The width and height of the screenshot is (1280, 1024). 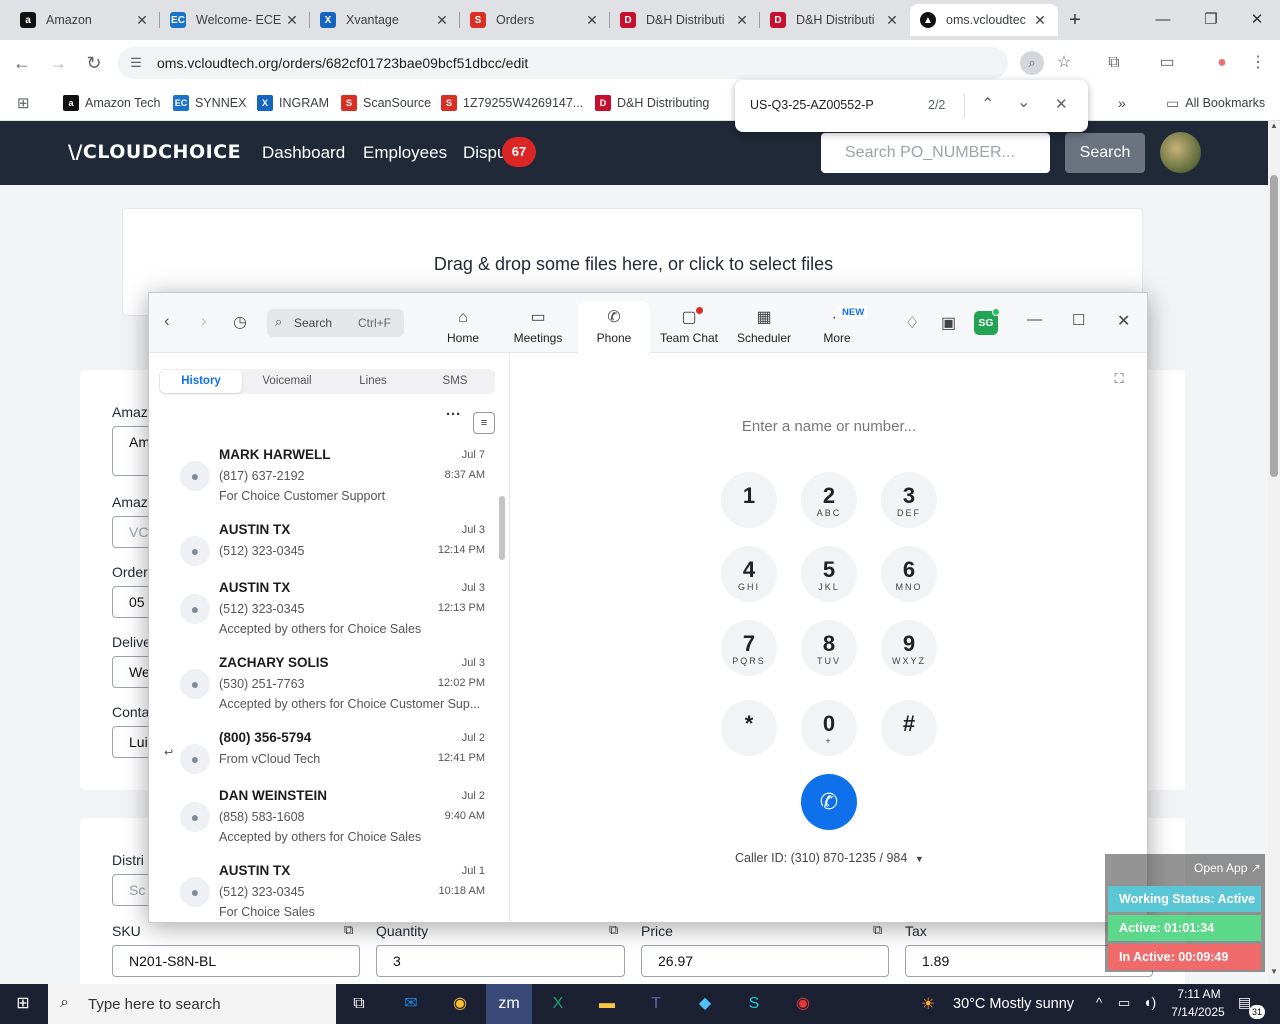 What do you see at coordinates (58, 63) in the screenshot?
I see `forward-icon: →` at bounding box center [58, 63].